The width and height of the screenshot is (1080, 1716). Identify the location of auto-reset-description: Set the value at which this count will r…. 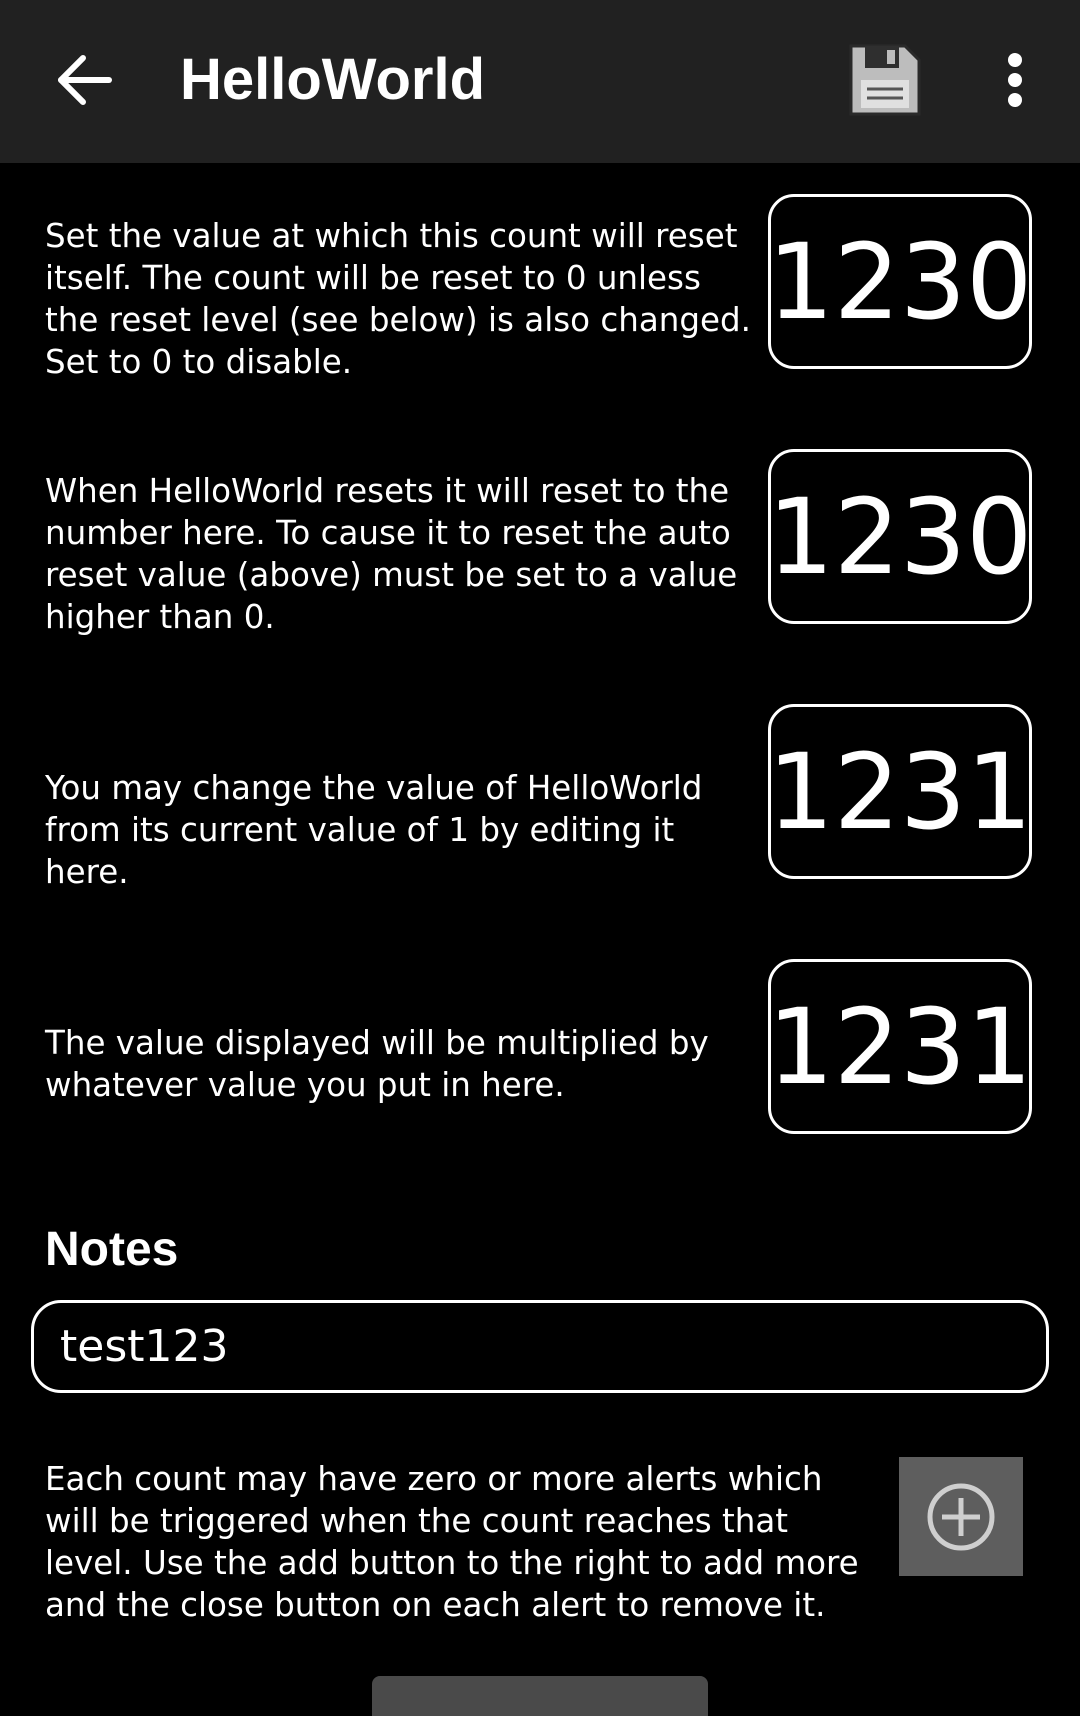
(398, 299).